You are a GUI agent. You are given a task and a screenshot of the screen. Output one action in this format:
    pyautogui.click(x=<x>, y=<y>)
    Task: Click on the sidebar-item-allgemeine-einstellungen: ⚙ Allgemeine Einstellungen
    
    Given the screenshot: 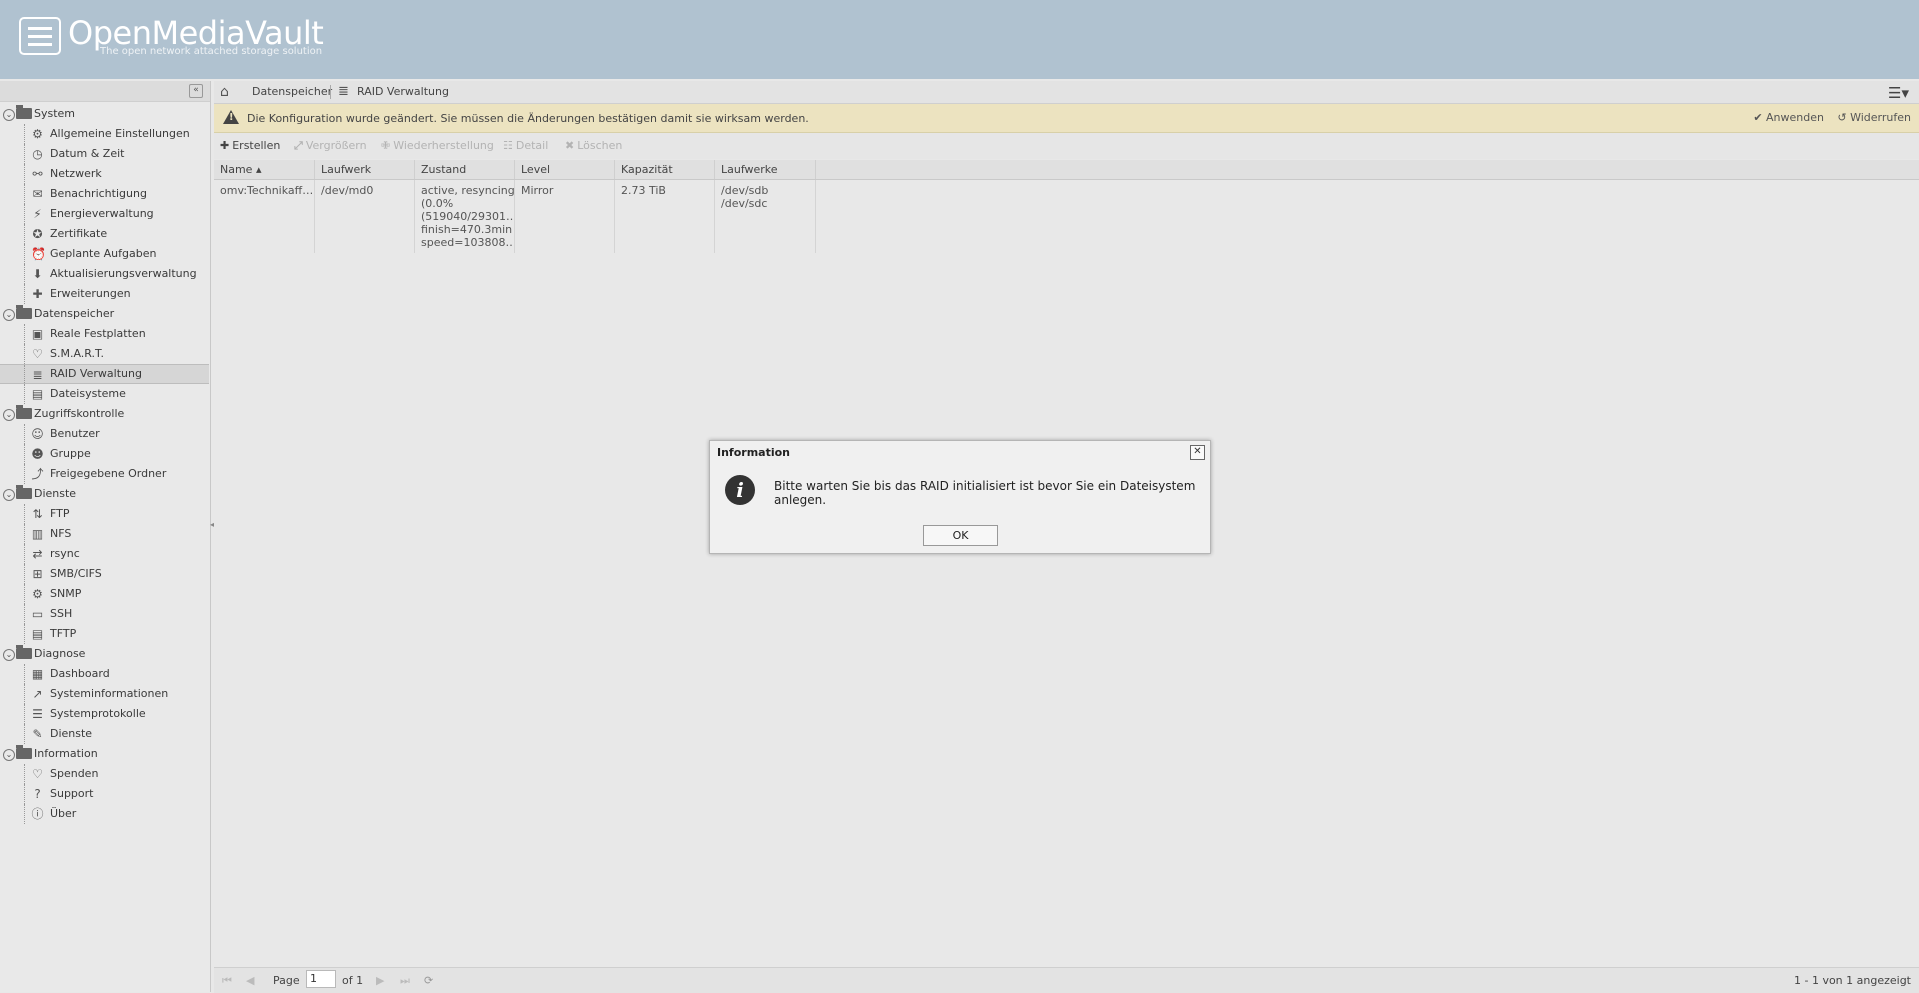 What is the action you would take?
    pyautogui.click(x=104, y=134)
    